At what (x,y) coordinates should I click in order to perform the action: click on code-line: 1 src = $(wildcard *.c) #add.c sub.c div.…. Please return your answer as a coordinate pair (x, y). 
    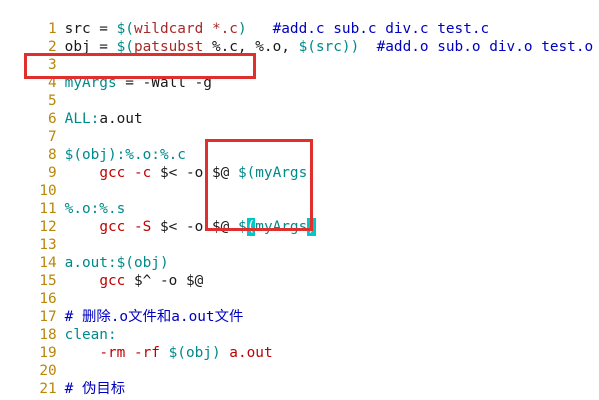
    Looking at the image, I should click on (244, 19).